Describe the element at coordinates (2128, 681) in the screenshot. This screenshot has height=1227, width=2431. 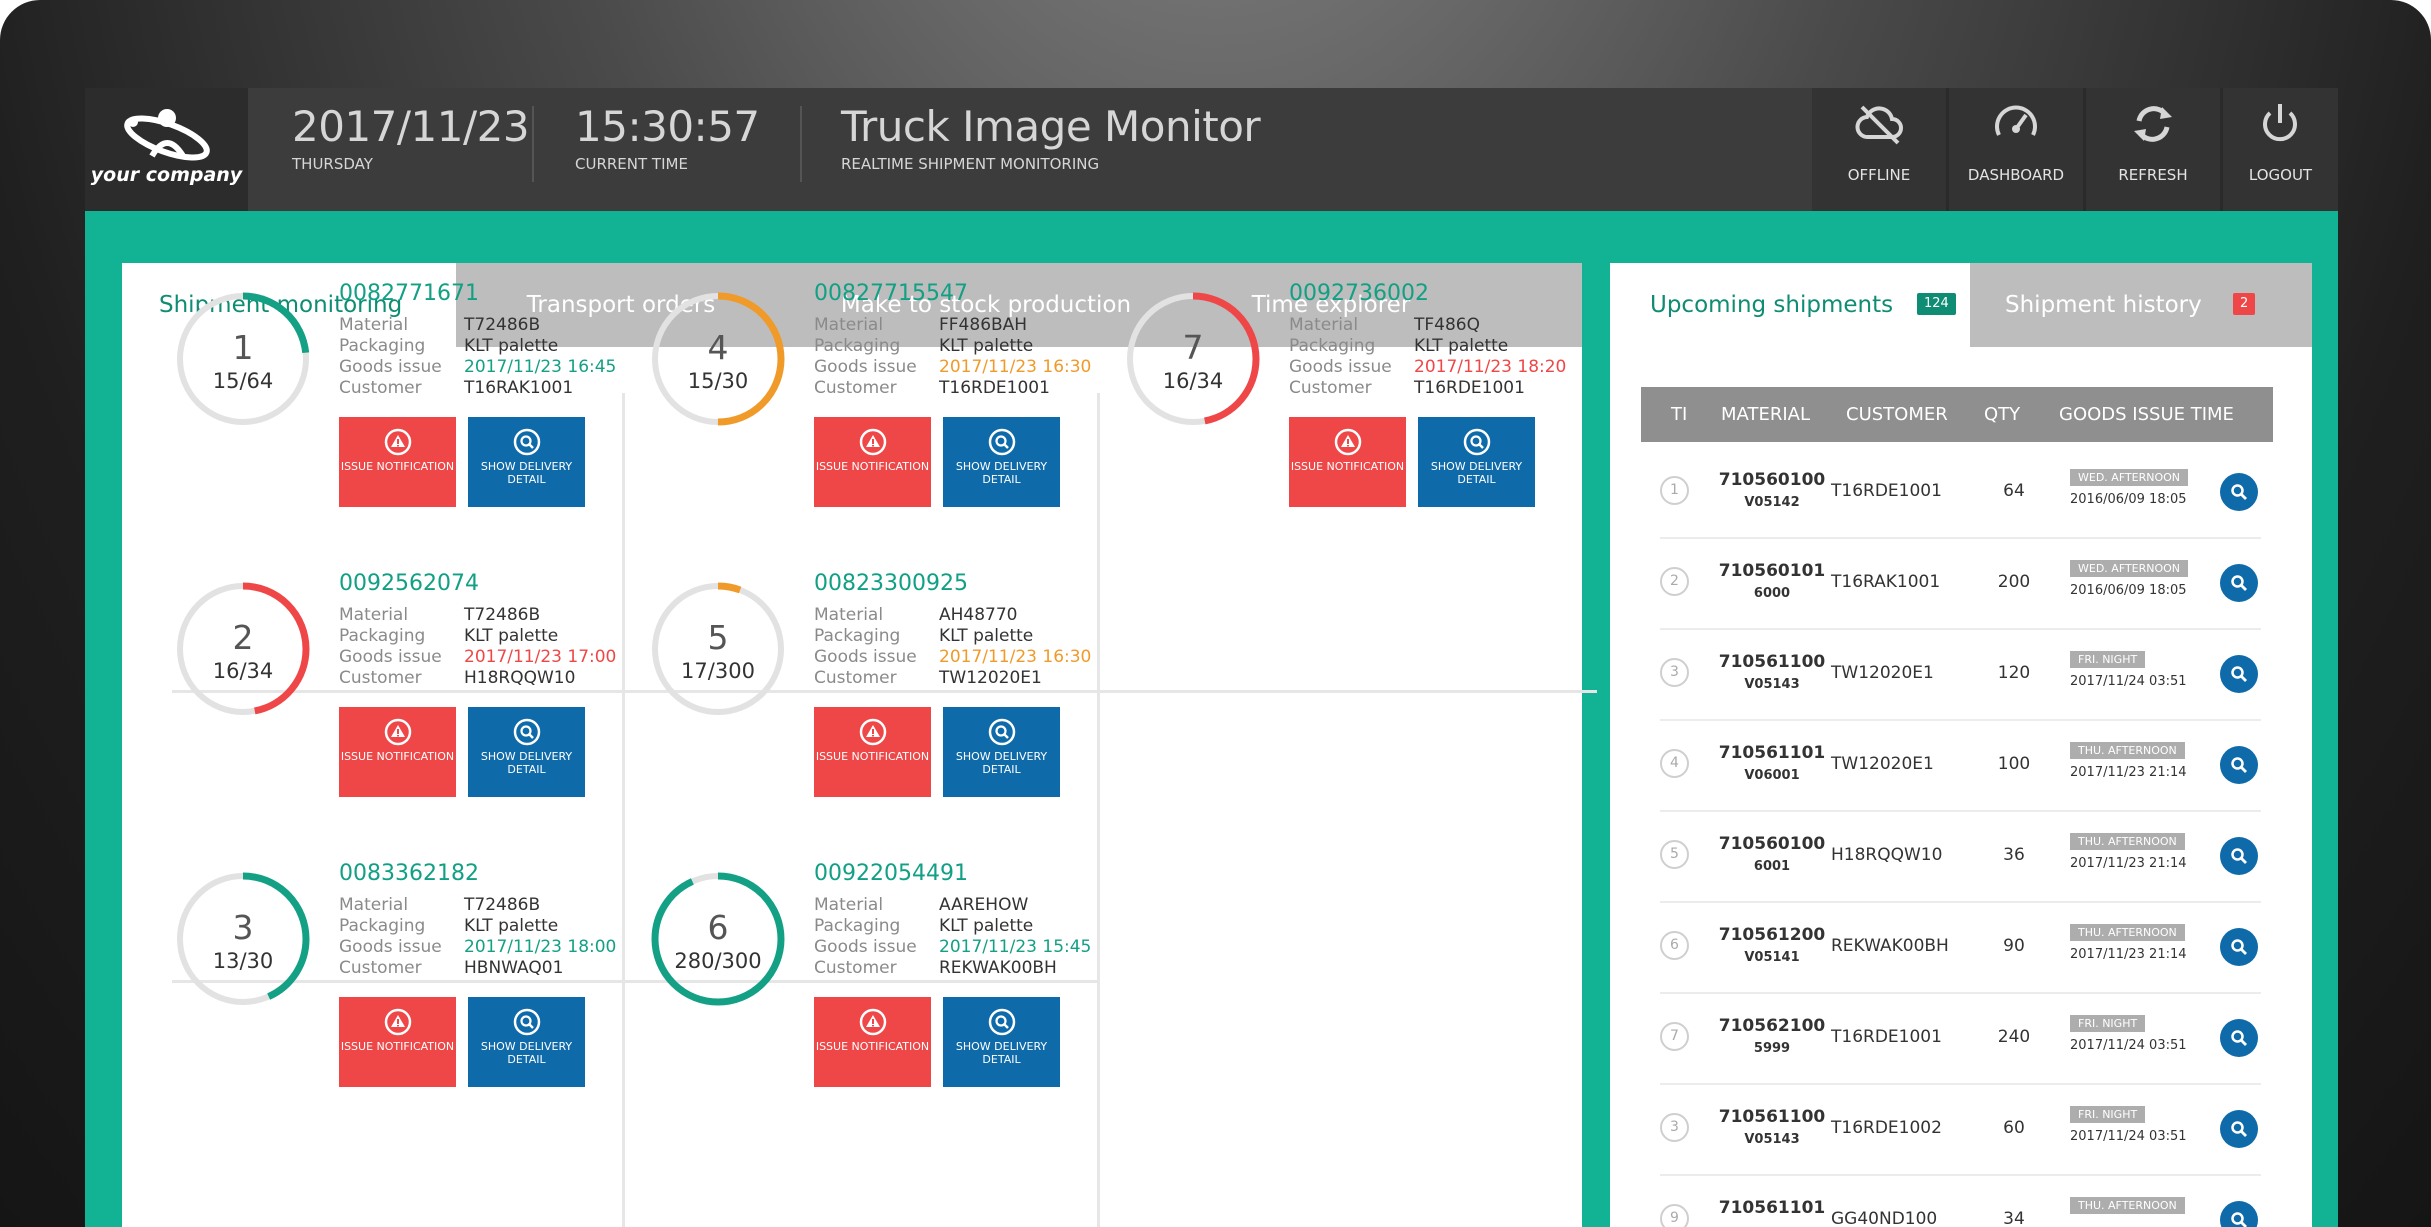
I see `goods-issue-time: 2017/11/24 03:51` at that location.